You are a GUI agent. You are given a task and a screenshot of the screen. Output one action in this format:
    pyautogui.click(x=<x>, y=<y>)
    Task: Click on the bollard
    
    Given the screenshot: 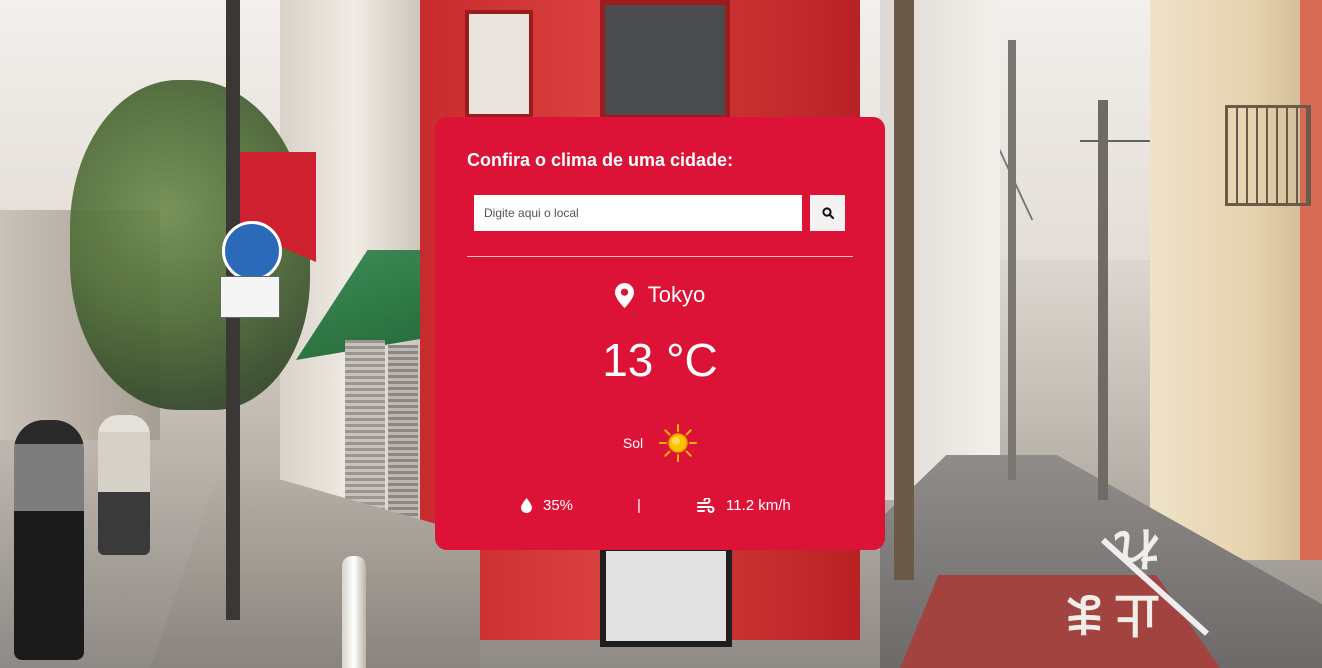 What is the action you would take?
    pyautogui.click(x=354, y=612)
    